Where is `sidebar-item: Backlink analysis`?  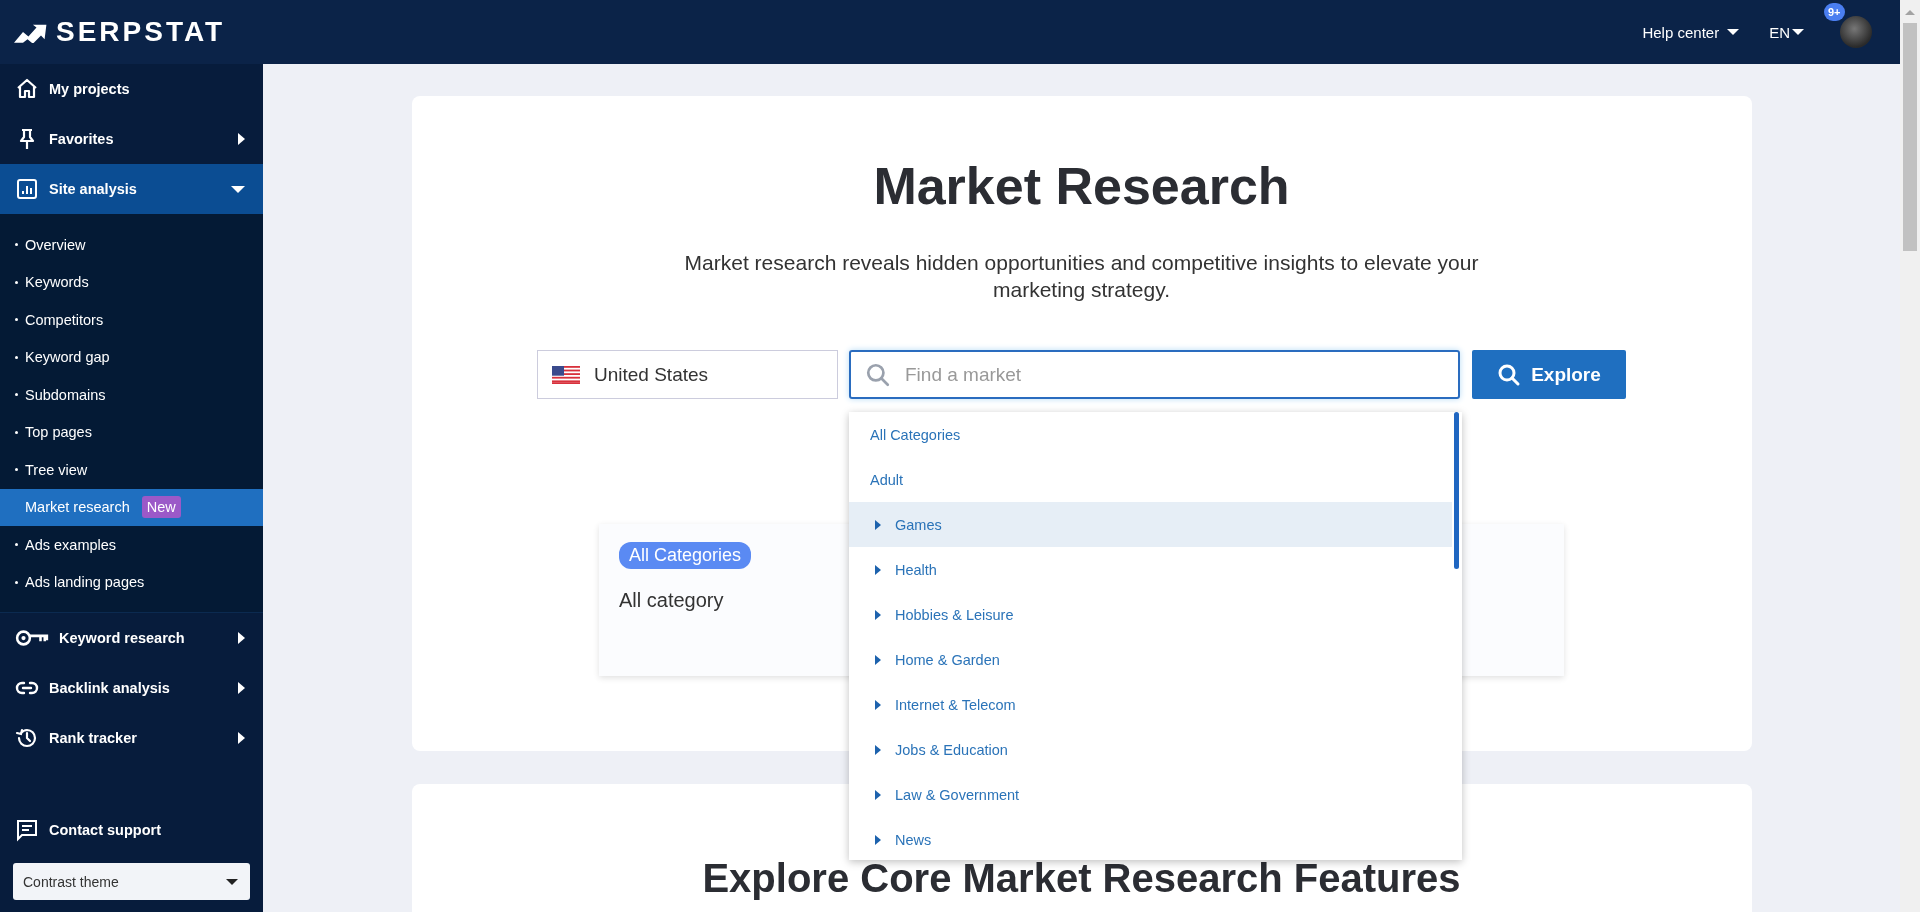 sidebar-item: Backlink analysis is located at coordinates (131, 688).